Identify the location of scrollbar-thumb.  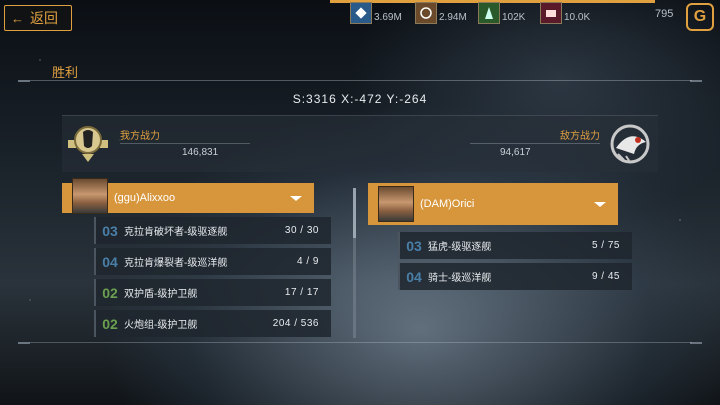
(354, 213).